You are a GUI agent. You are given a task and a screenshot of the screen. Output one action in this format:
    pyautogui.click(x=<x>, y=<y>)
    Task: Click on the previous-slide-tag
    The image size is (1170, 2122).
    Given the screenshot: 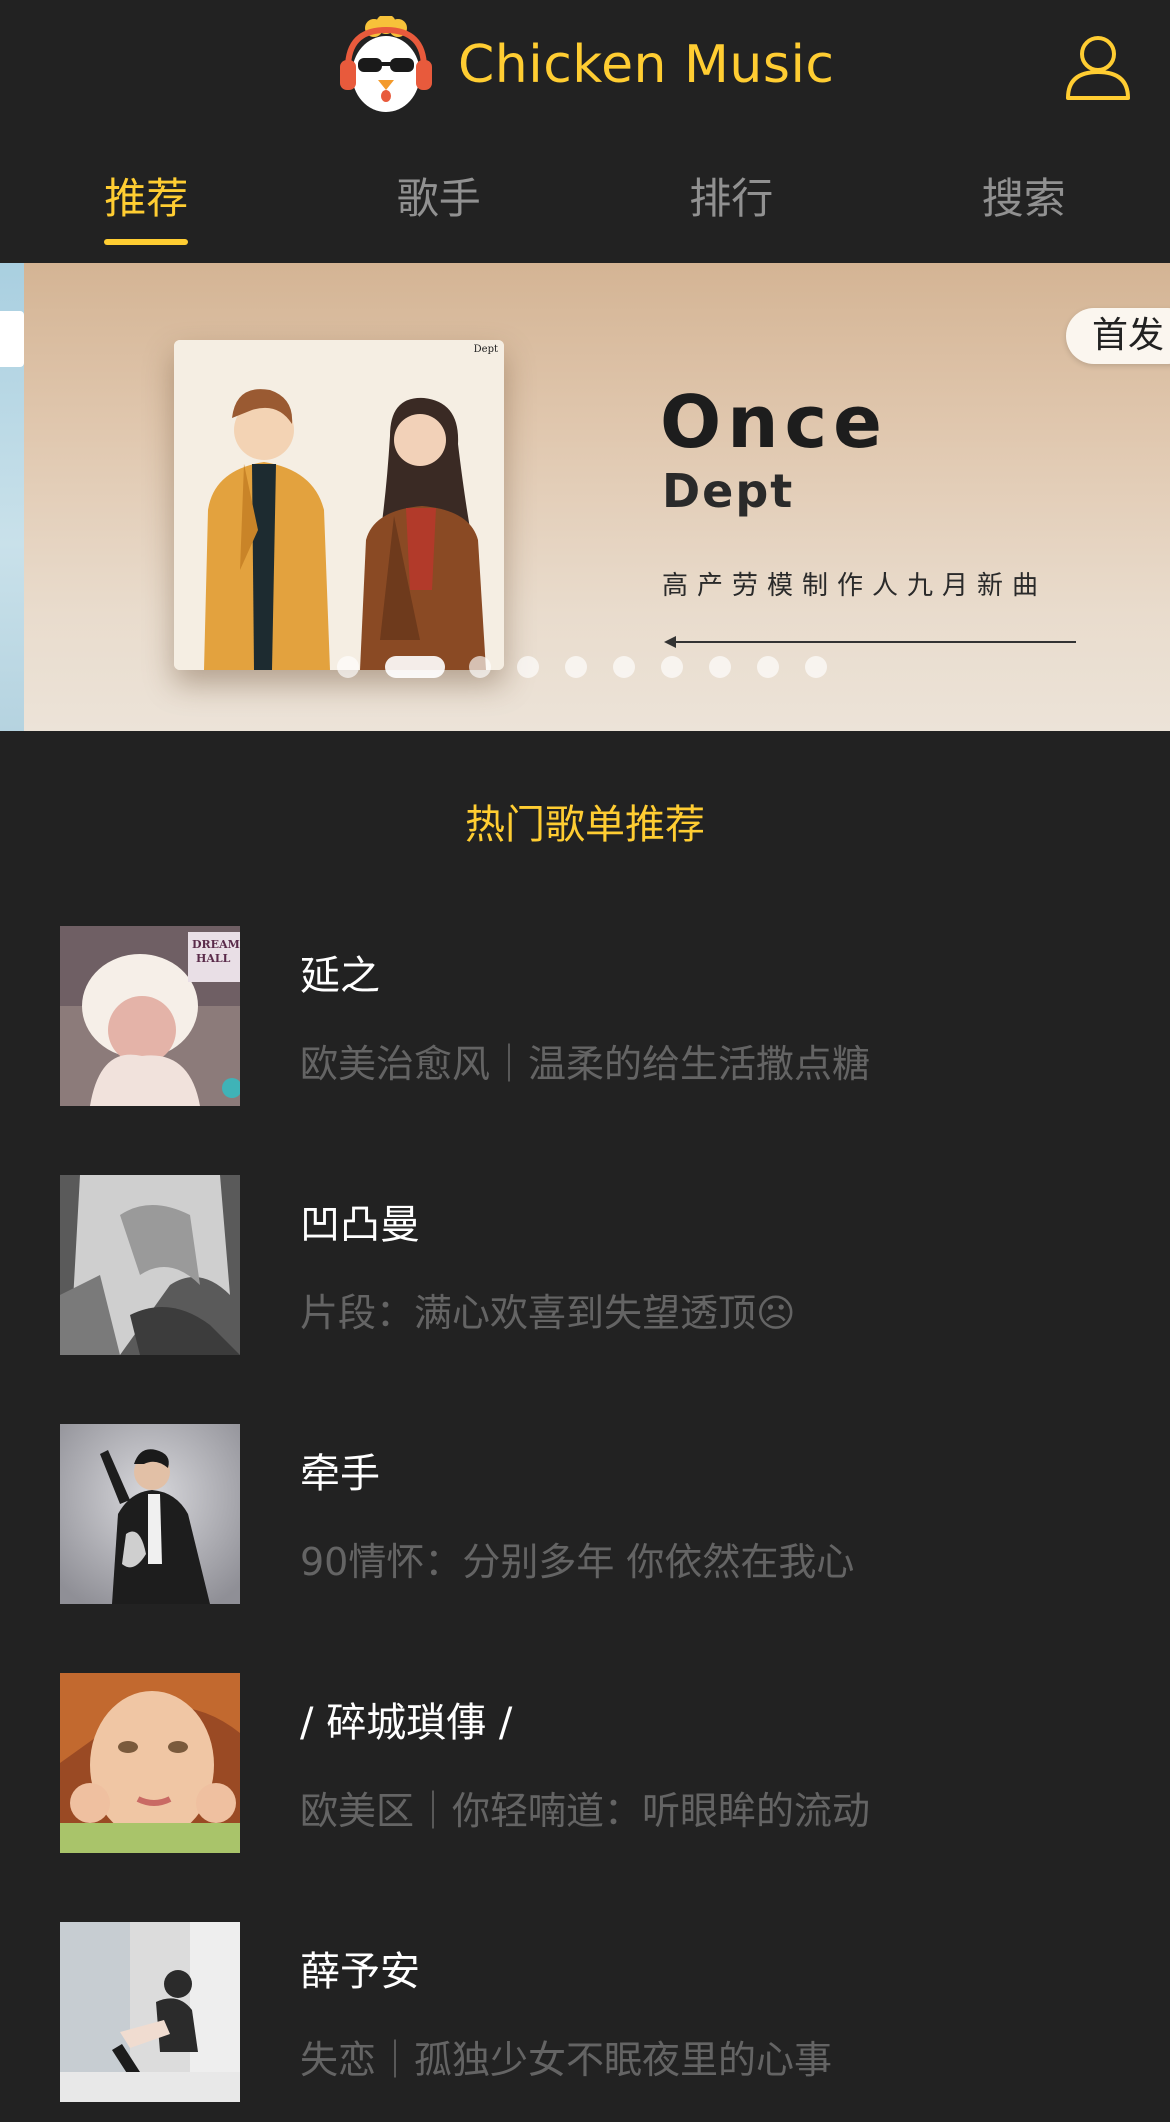 What is the action you would take?
    pyautogui.click(x=12, y=339)
    